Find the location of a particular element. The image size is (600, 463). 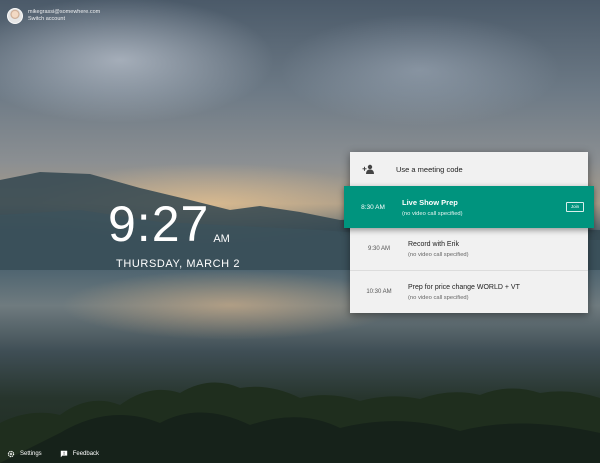

feedback-button: Feedback is located at coordinates (79, 454).